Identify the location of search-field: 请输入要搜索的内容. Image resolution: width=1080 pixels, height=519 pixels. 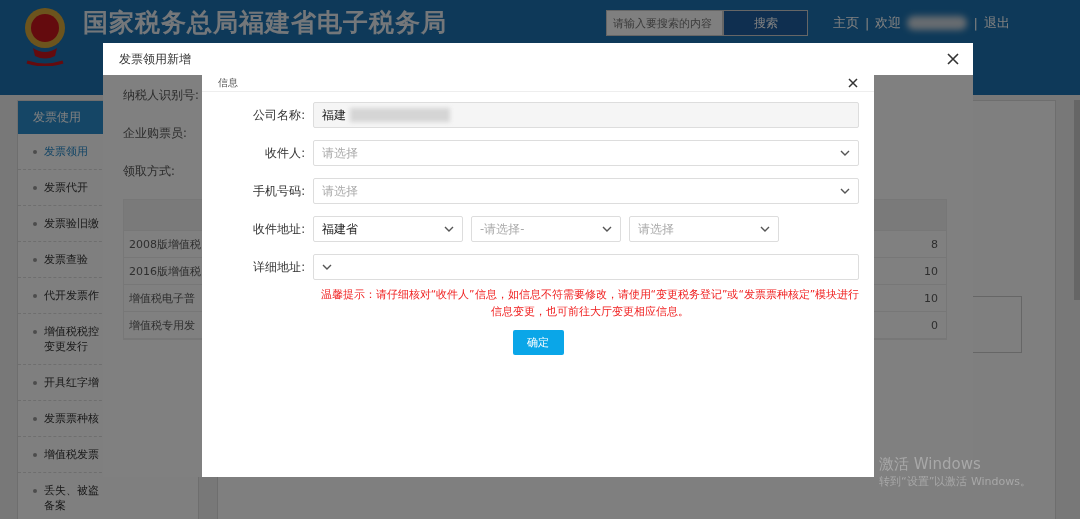
(664, 23).